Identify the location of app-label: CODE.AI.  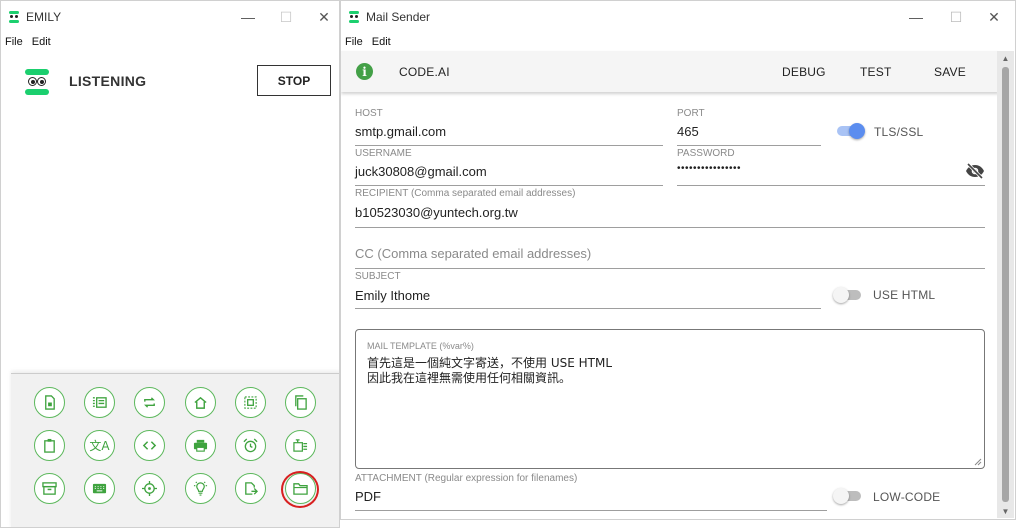
(424, 72).